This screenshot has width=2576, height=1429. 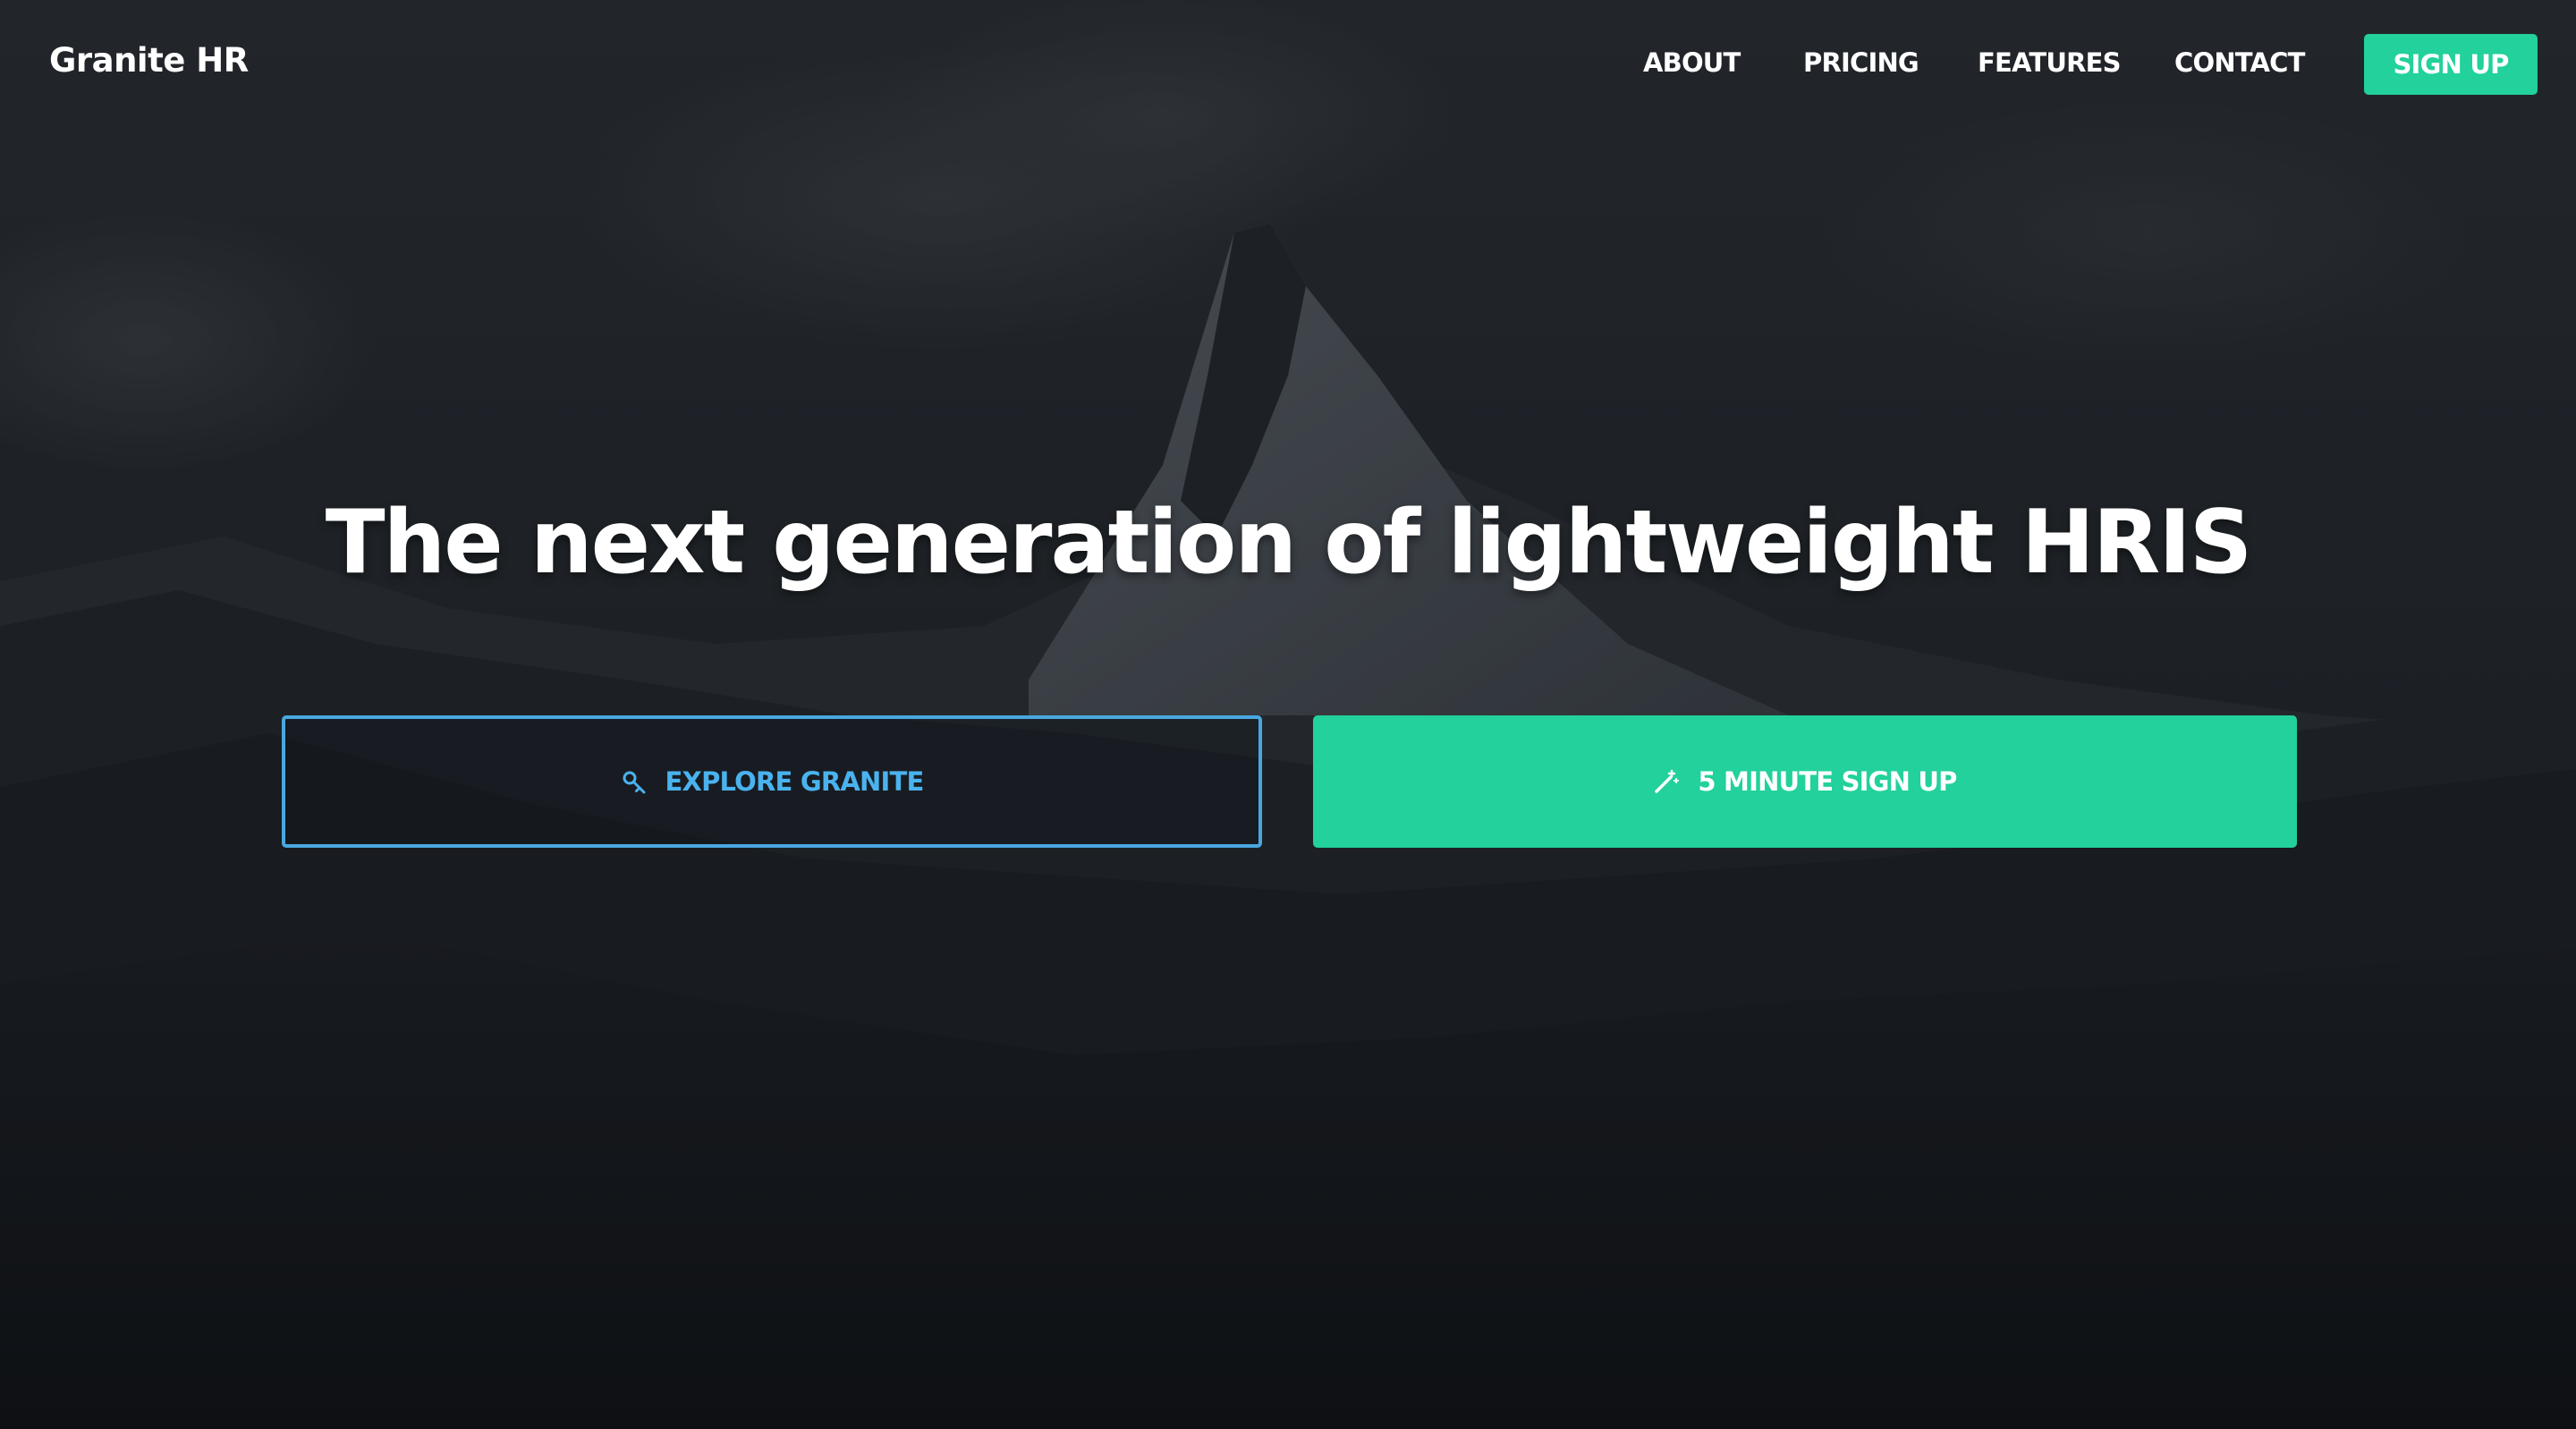 I want to click on magic-wand-icon, so click(x=1666, y=781).